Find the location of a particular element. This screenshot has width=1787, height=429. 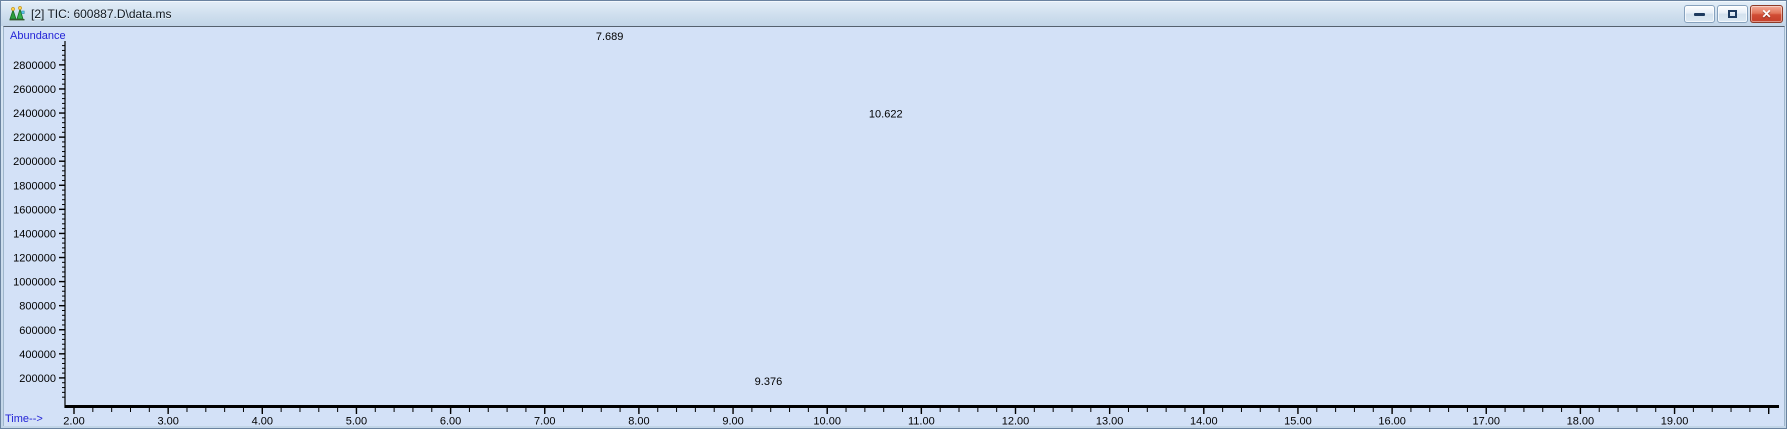

restore-icon is located at coordinates (1732, 14).